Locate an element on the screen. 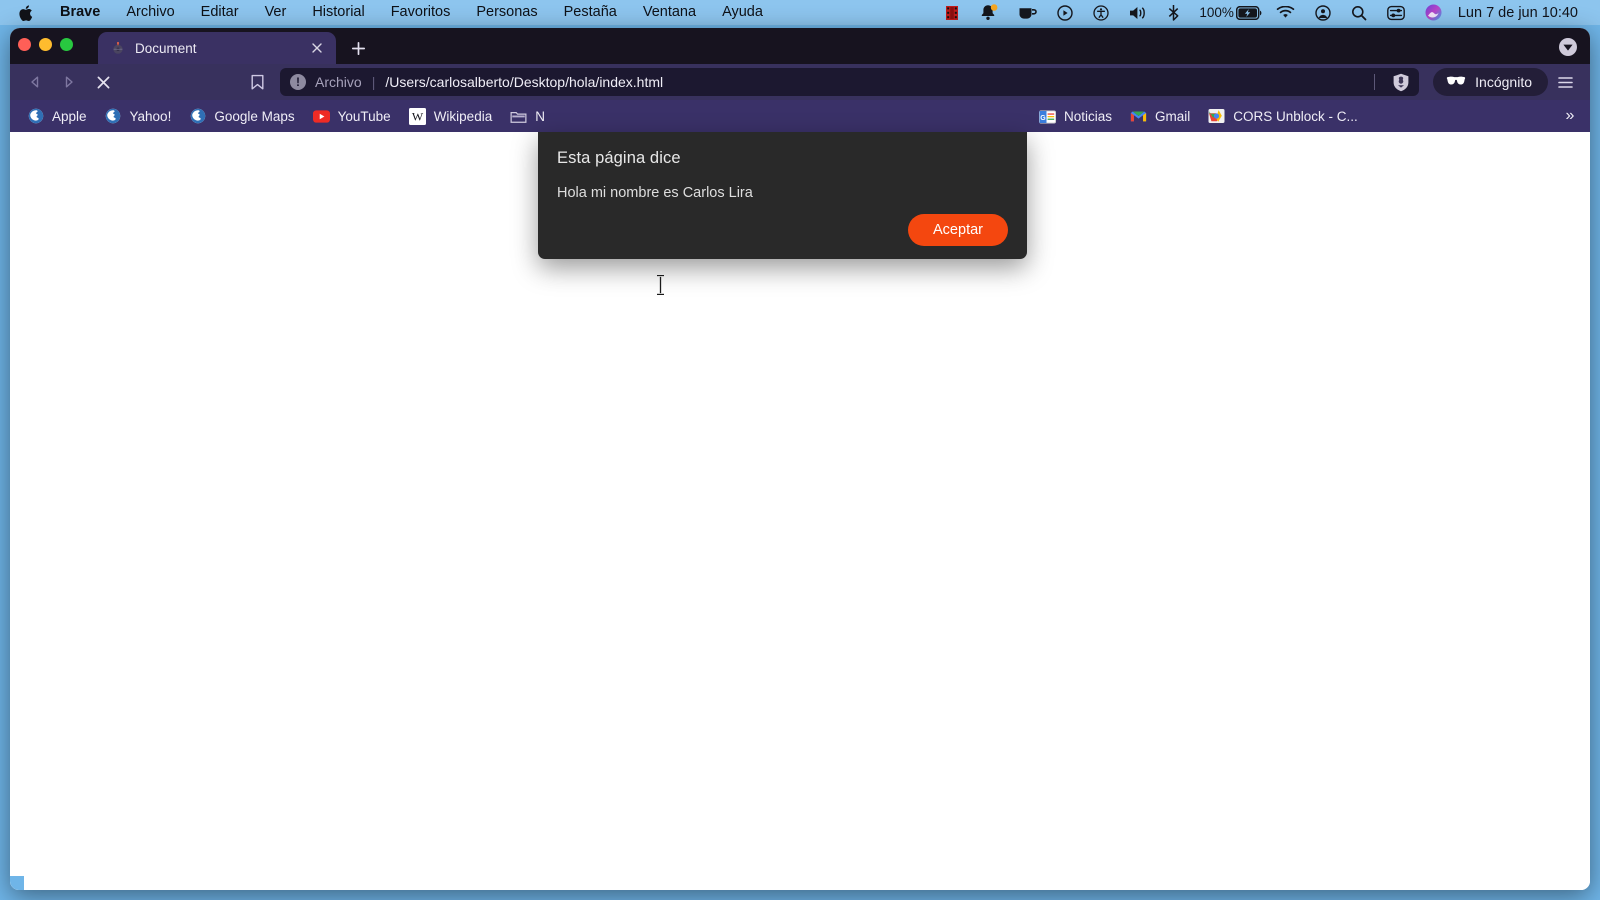  hamburger-menu-icon is located at coordinates (1565, 82).